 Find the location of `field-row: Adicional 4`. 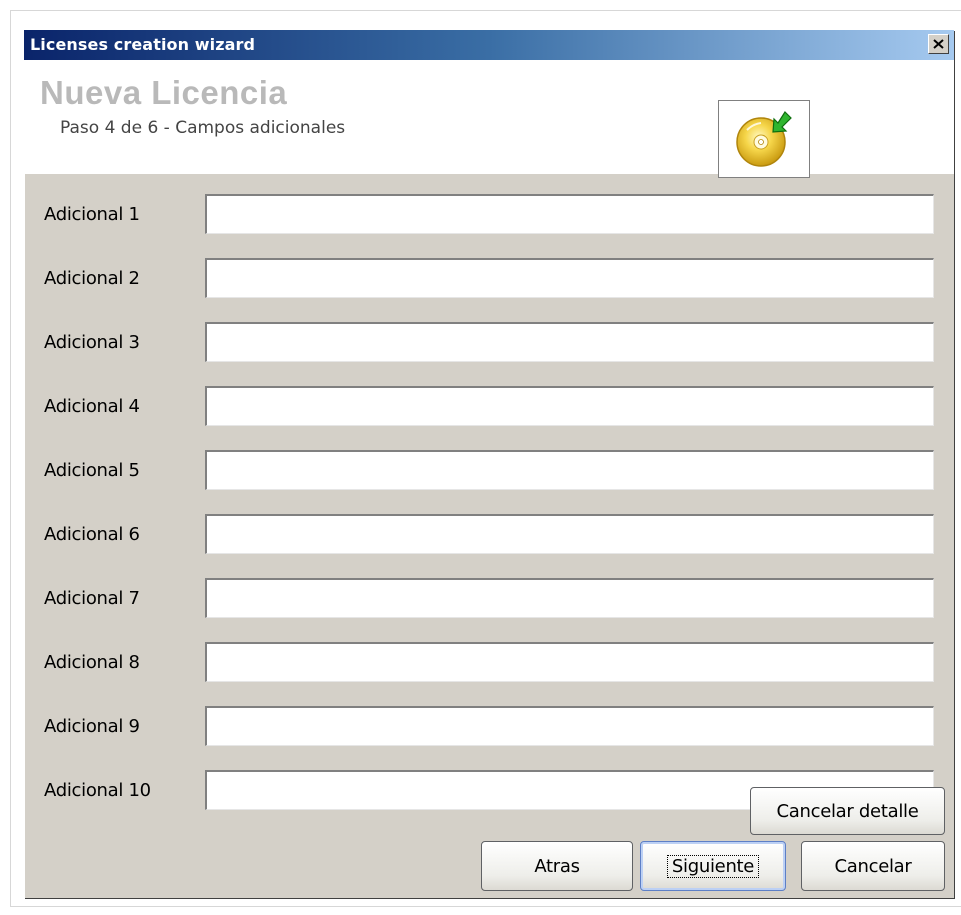

field-row: Adicional 4 is located at coordinates (489, 406).